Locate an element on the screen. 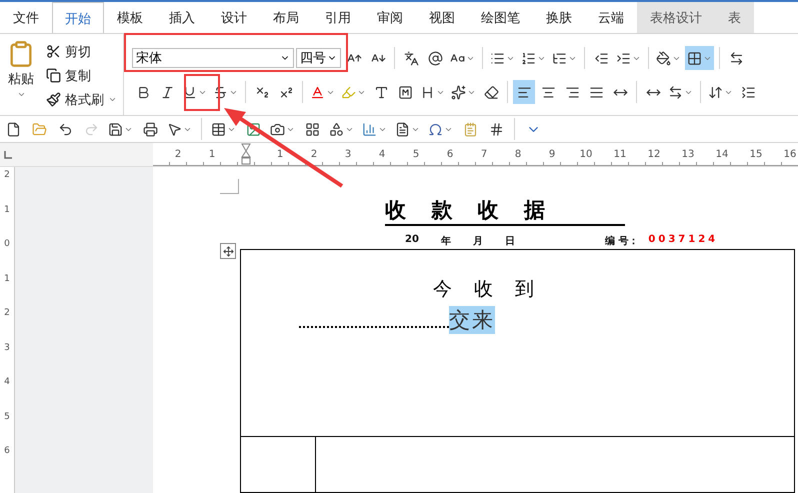 The image size is (798, 493). subscript-icon is located at coordinates (262, 92).